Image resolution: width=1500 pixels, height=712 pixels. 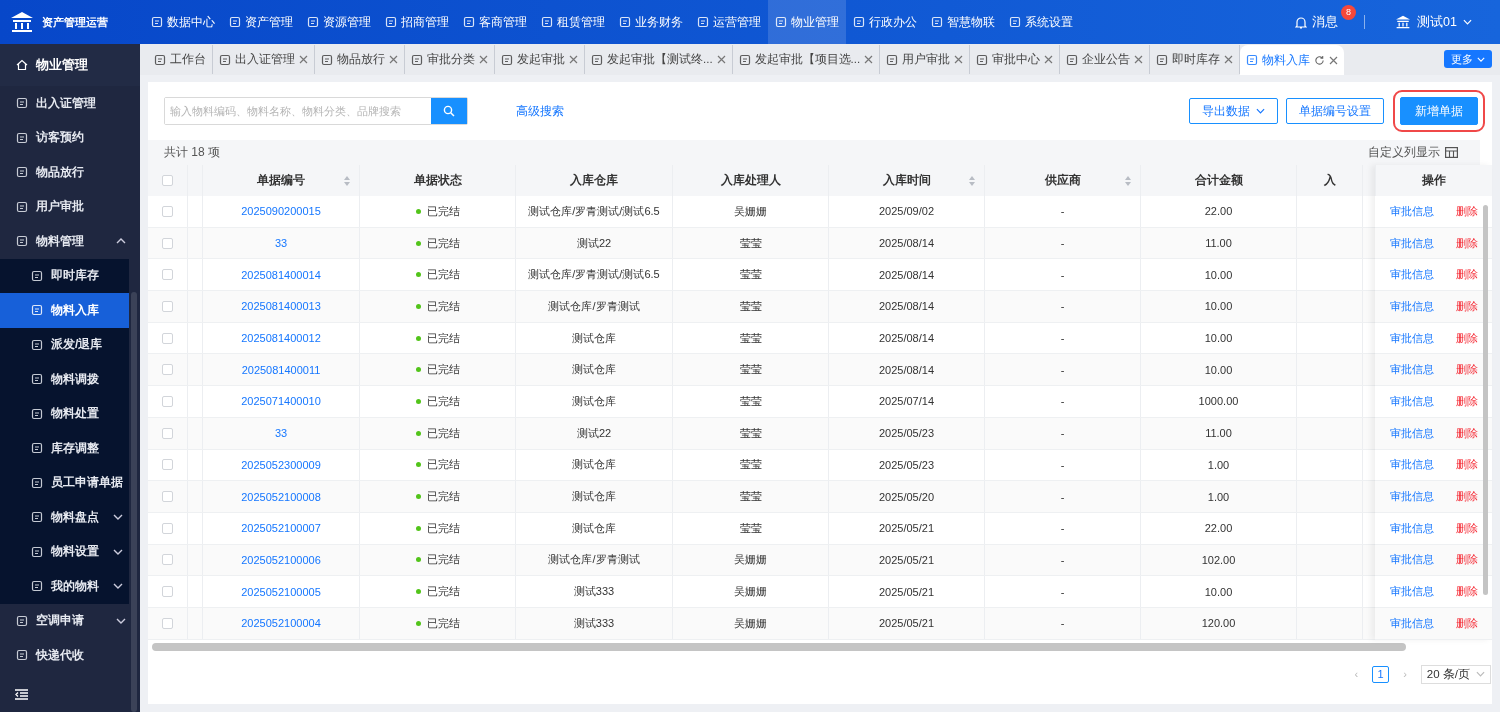 What do you see at coordinates (281, 306) in the screenshot?
I see `document-number-link: 2025081400013` at bounding box center [281, 306].